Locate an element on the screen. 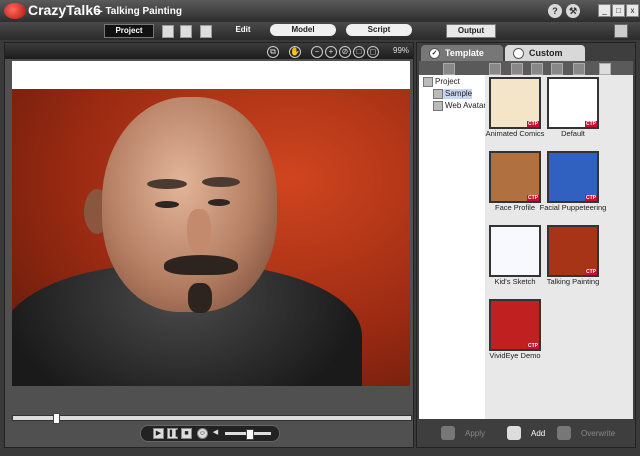  overwrite-icon is located at coordinates (564, 433).